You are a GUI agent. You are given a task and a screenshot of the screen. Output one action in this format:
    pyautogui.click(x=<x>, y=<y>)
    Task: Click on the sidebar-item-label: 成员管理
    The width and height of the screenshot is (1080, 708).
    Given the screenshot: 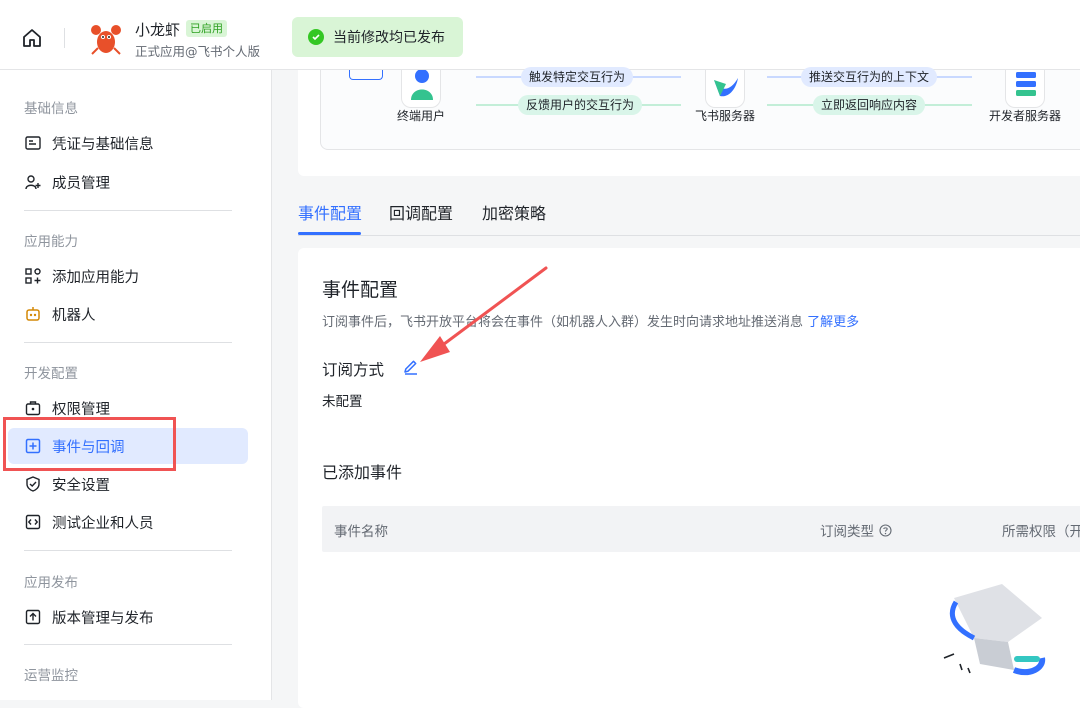 What is the action you would take?
    pyautogui.click(x=81, y=183)
    